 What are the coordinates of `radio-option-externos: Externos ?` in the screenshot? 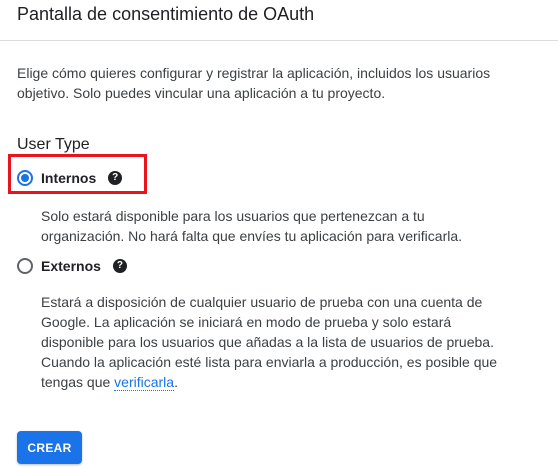 It's located at (72, 266).